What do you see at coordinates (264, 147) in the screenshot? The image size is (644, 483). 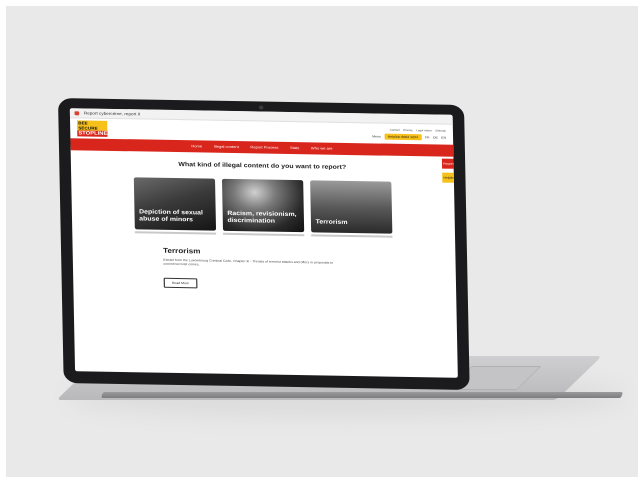 I see `nav-report-process: Report Process` at bounding box center [264, 147].